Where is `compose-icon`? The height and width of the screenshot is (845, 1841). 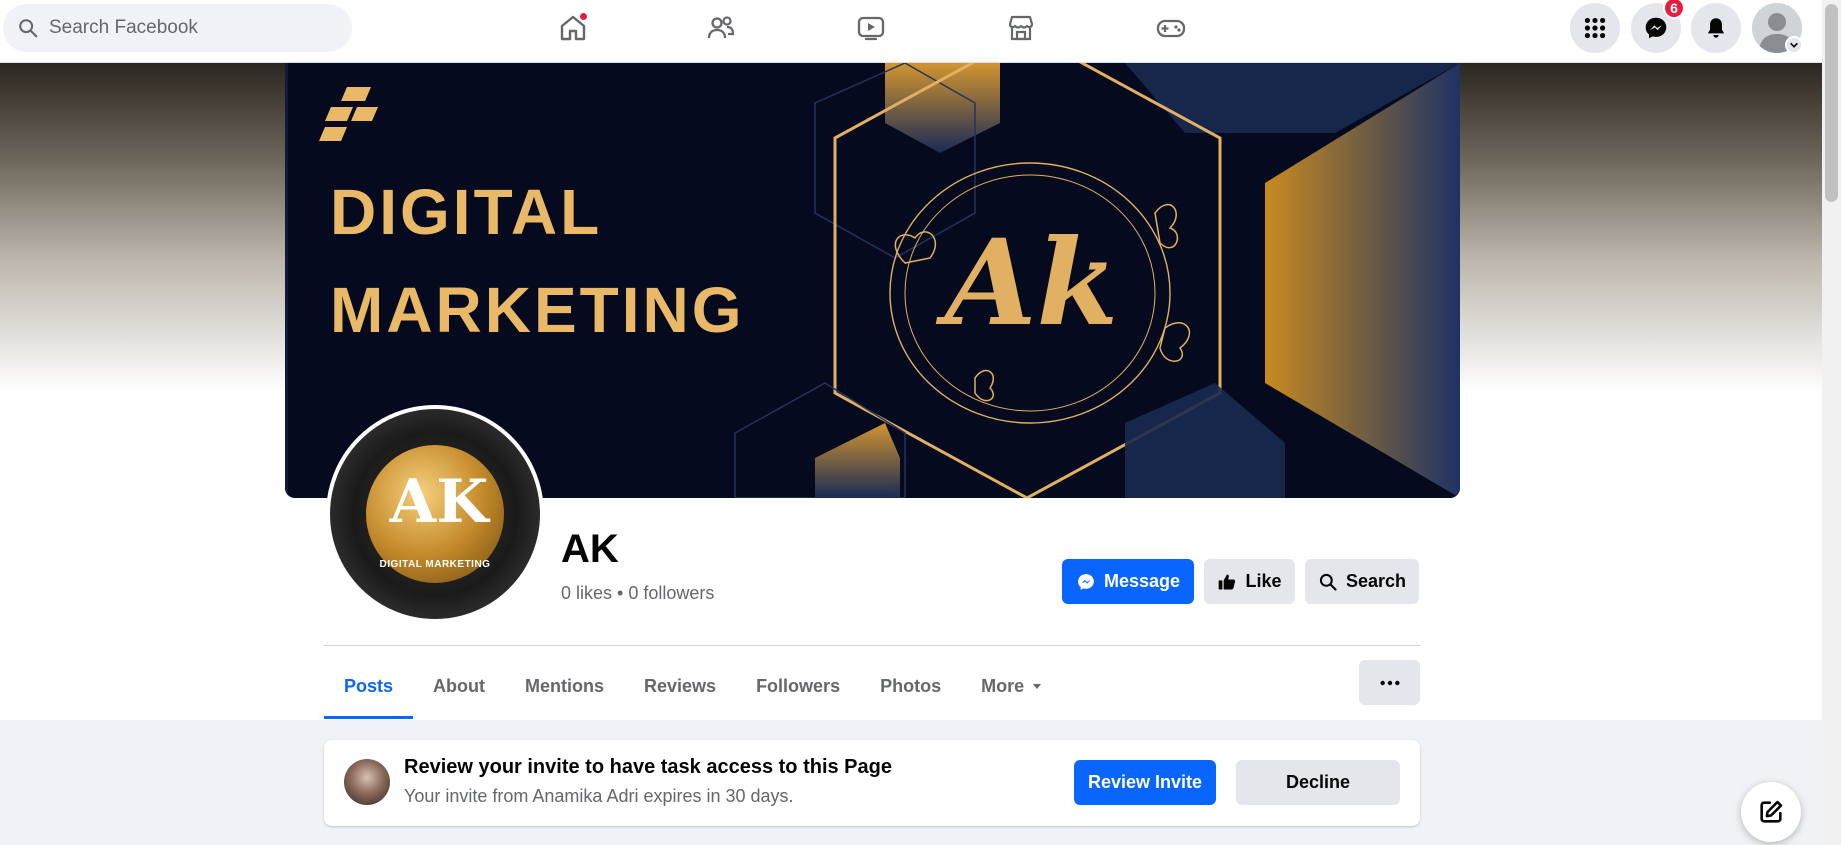
compose-icon is located at coordinates (1771, 811).